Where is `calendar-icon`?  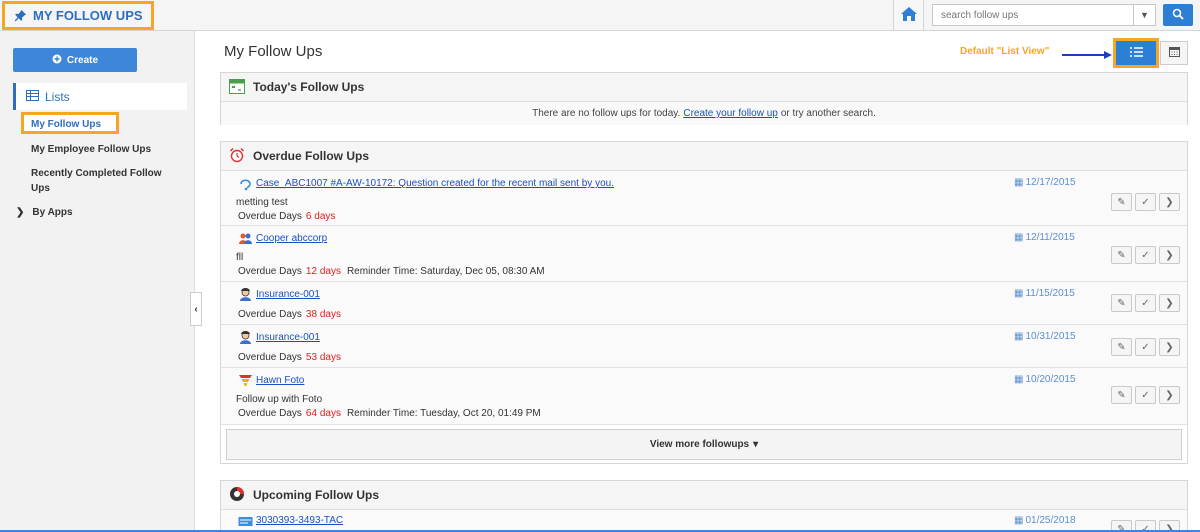
calendar-icon is located at coordinates (1174, 53).